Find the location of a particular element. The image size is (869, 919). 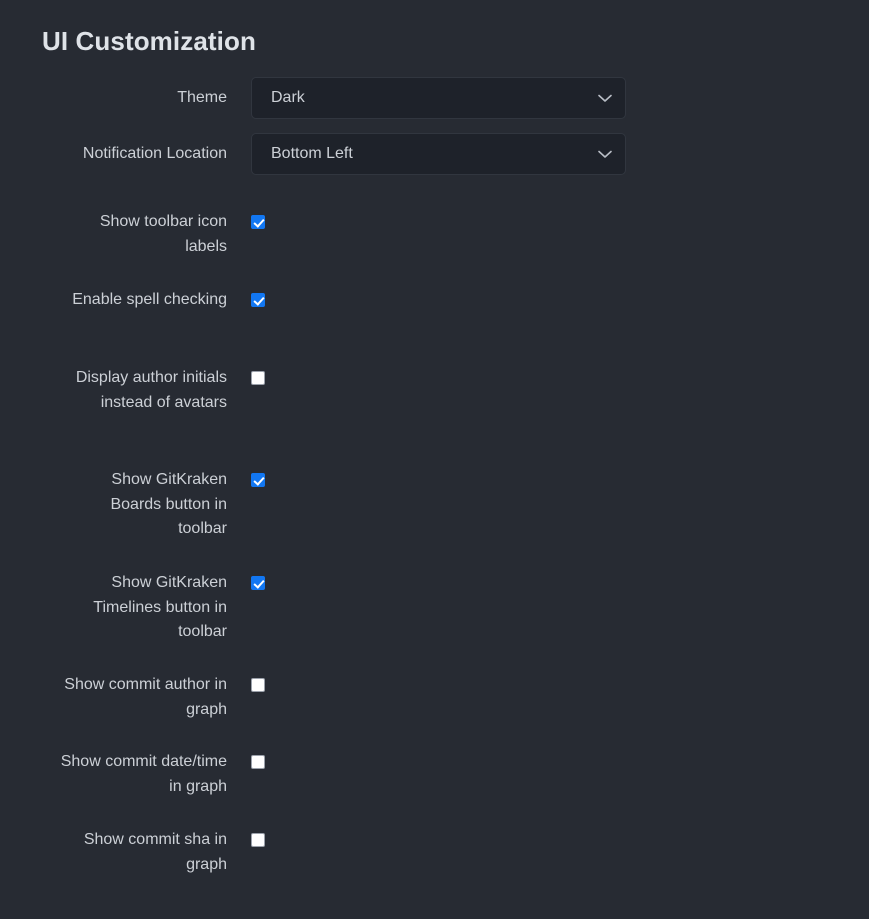

control-show-commit-datetime-in-graph is located at coordinates (548, 762).